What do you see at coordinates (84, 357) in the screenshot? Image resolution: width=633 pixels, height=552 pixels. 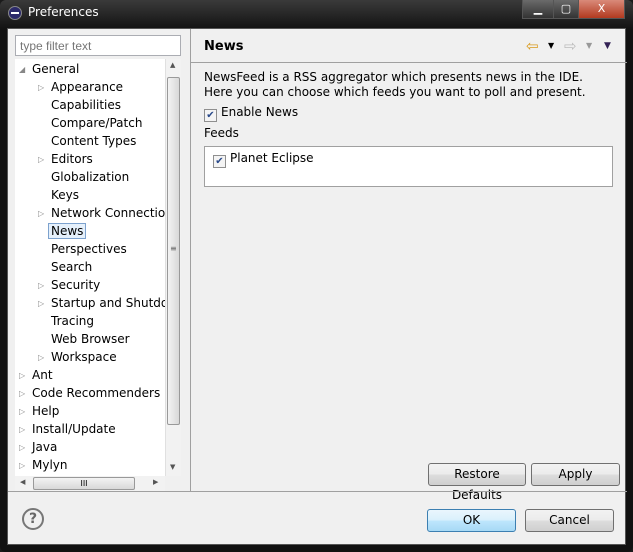 I see `tree-item-label: Workspace` at bounding box center [84, 357].